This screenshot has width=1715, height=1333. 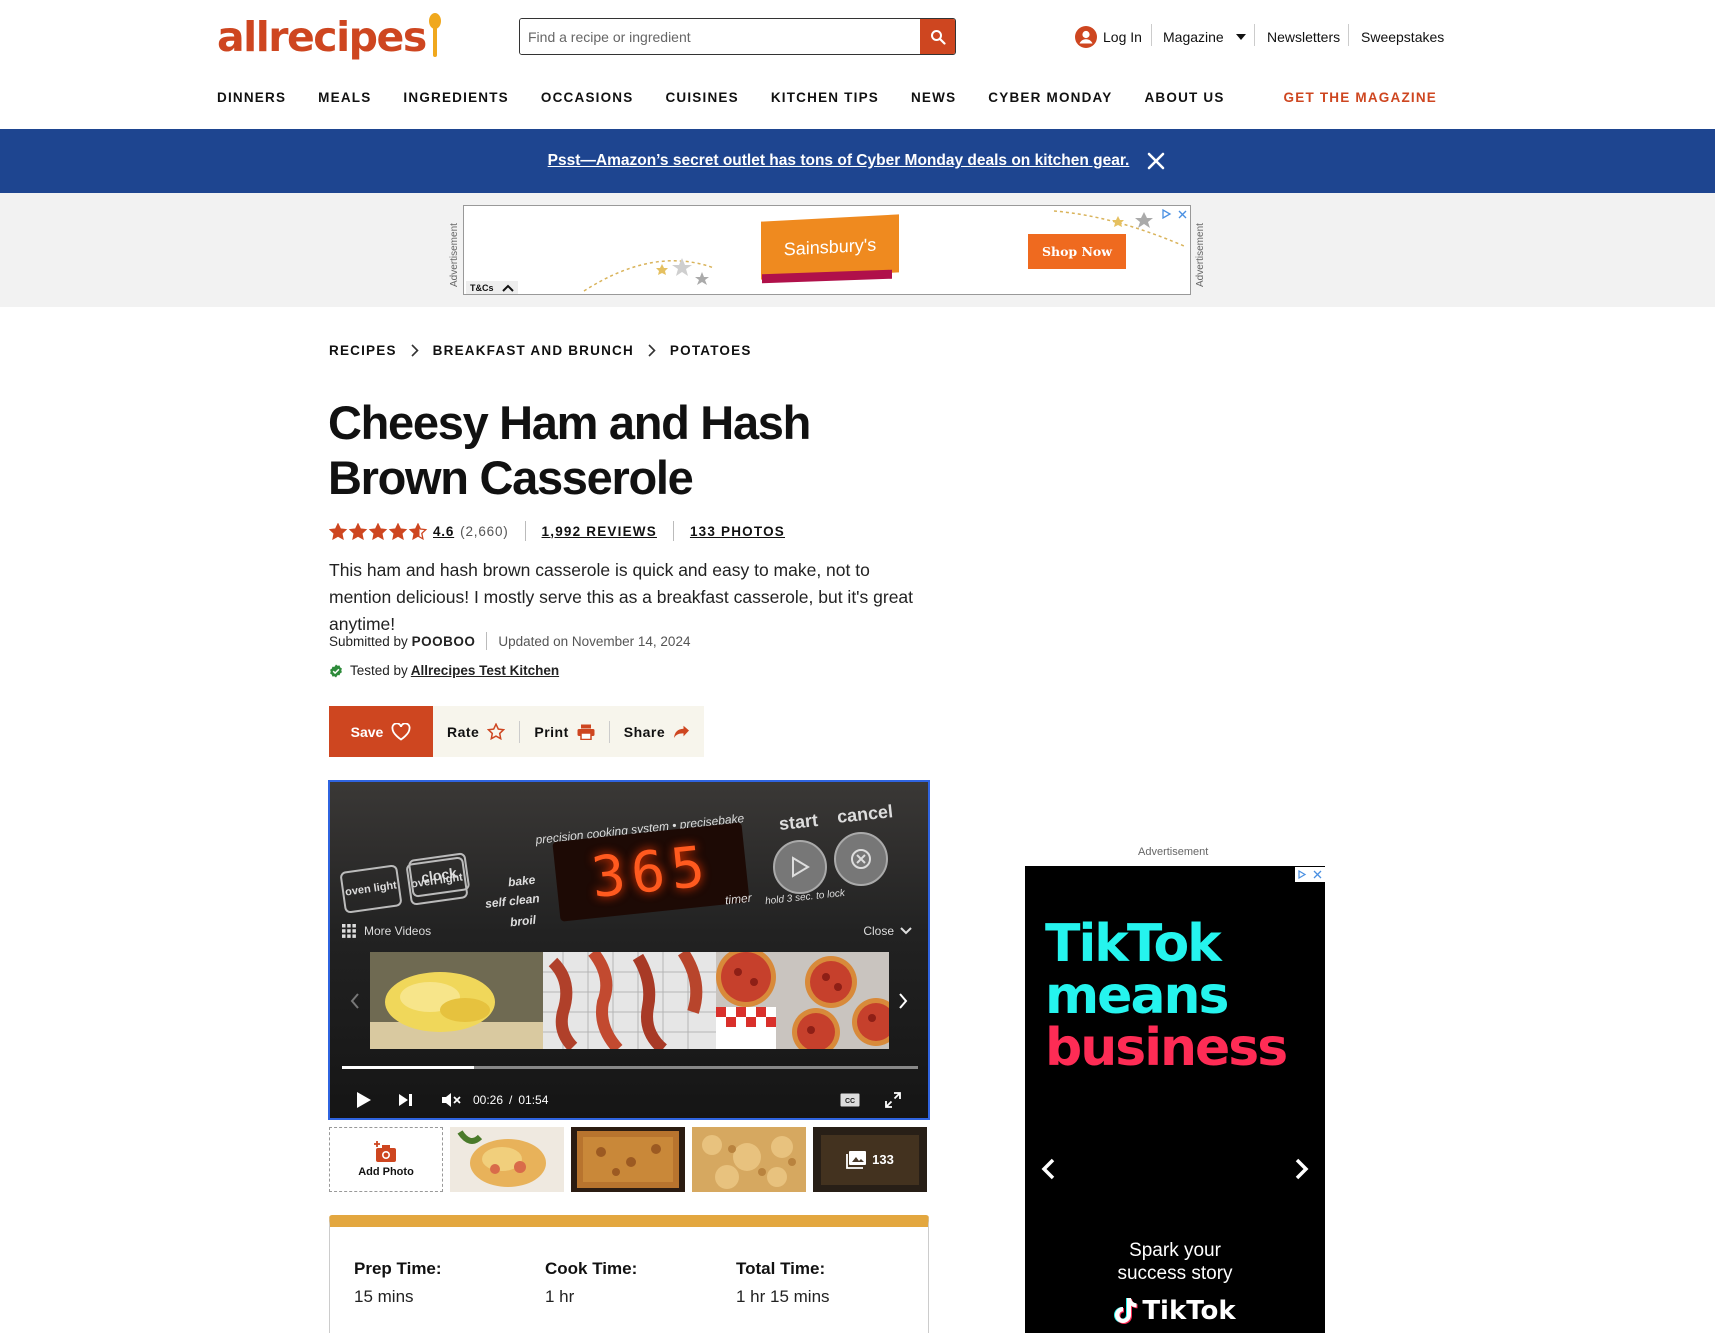 What do you see at coordinates (363, 350) in the screenshot?
I see `breadcrumb-recipes: RECIPES` at bounding box center [363, 350].